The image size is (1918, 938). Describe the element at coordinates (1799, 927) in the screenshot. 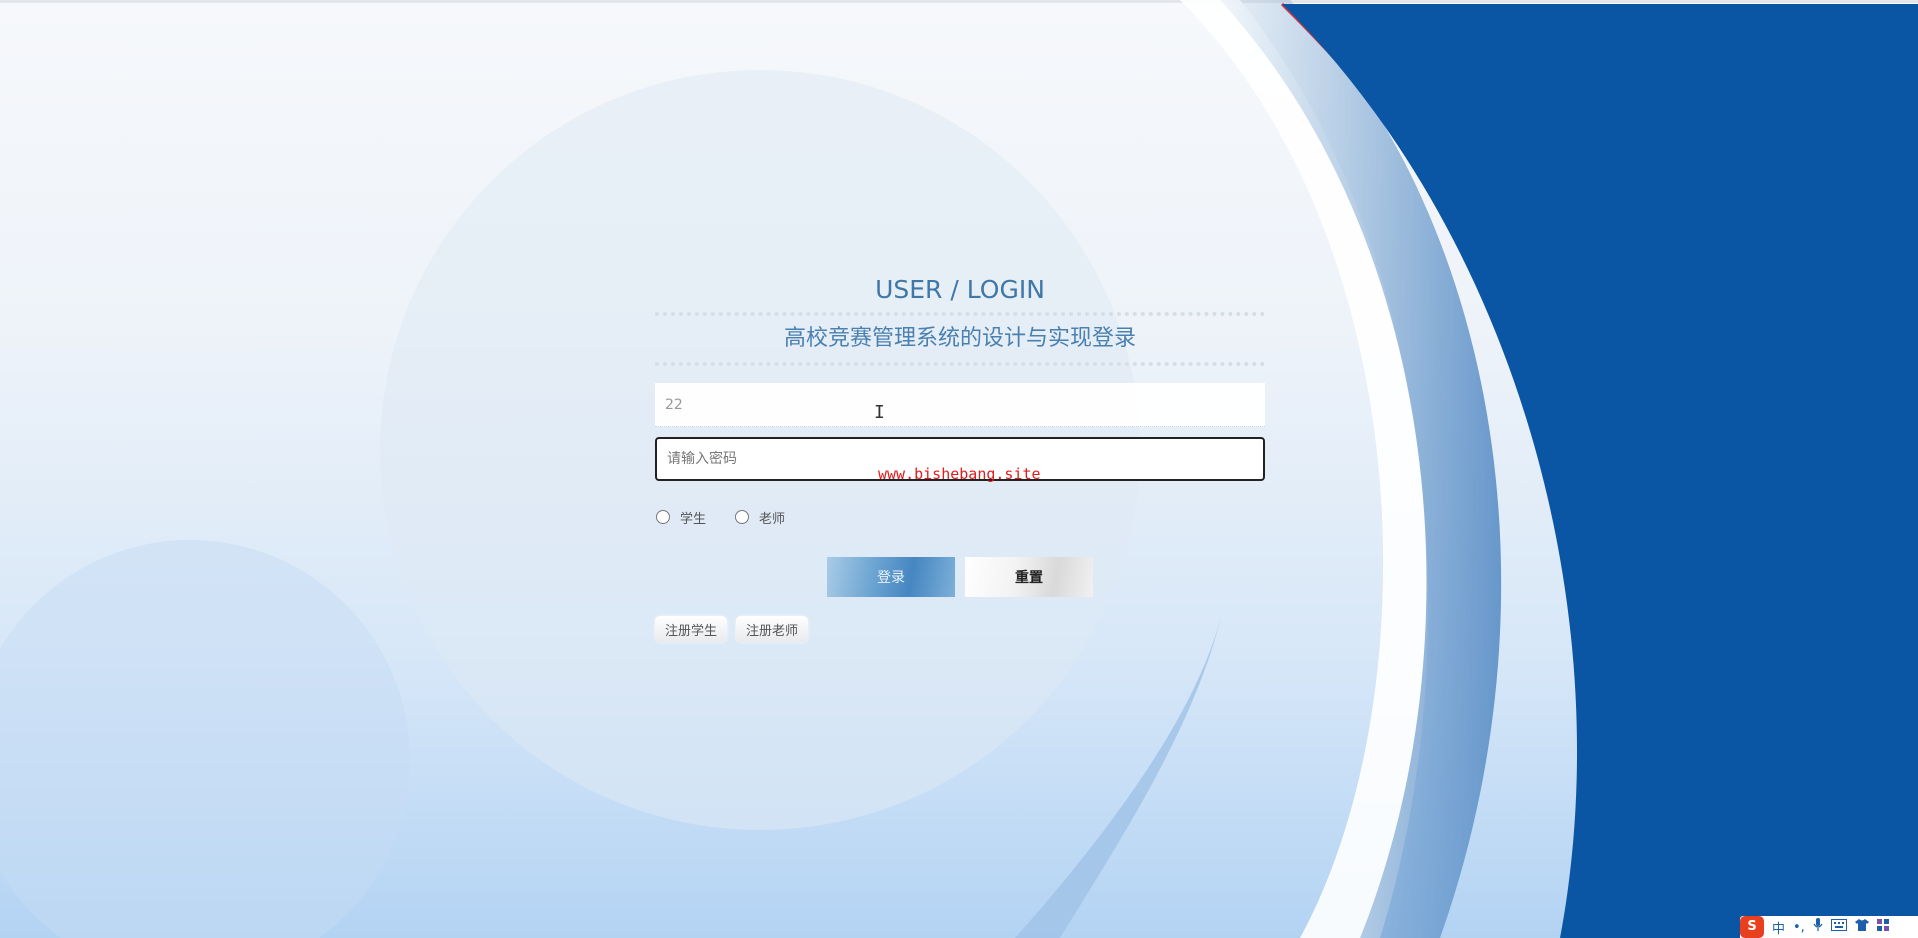

I see `ime-punctuation-toggle: •,` at that location.